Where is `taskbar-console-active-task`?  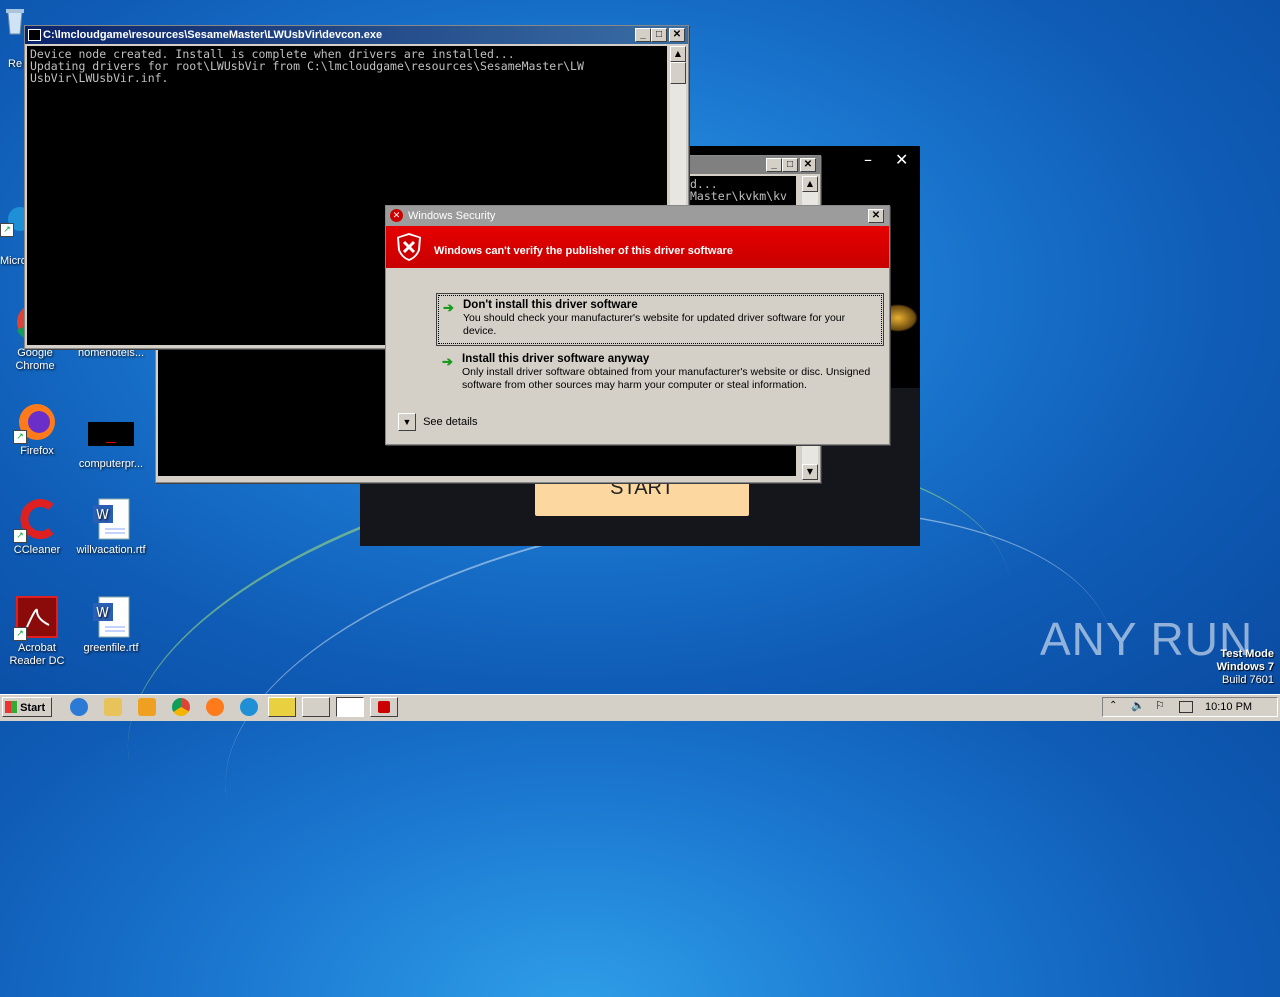 taskbar-console-active-task is located at coordinates (350, 707).